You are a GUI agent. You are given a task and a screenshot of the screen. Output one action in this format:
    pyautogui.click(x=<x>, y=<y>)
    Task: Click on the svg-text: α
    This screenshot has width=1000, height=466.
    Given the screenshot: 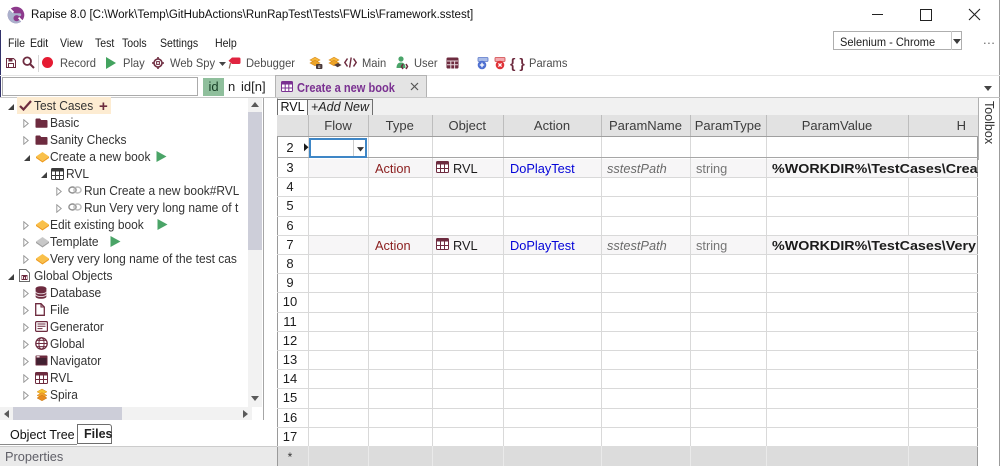 What is the action you would take?
    pyautogui.click(x=319, y=66)
    